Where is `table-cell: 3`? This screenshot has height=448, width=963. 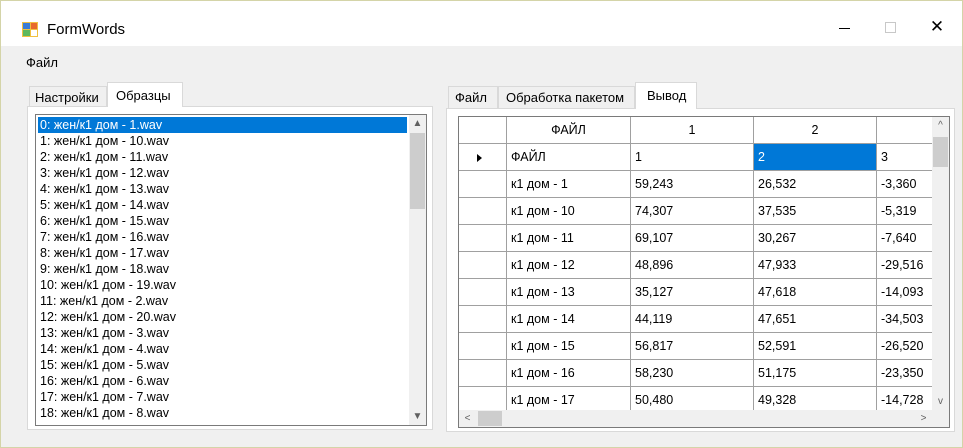
table-cell: 3 is located at coordinates (905, 157).